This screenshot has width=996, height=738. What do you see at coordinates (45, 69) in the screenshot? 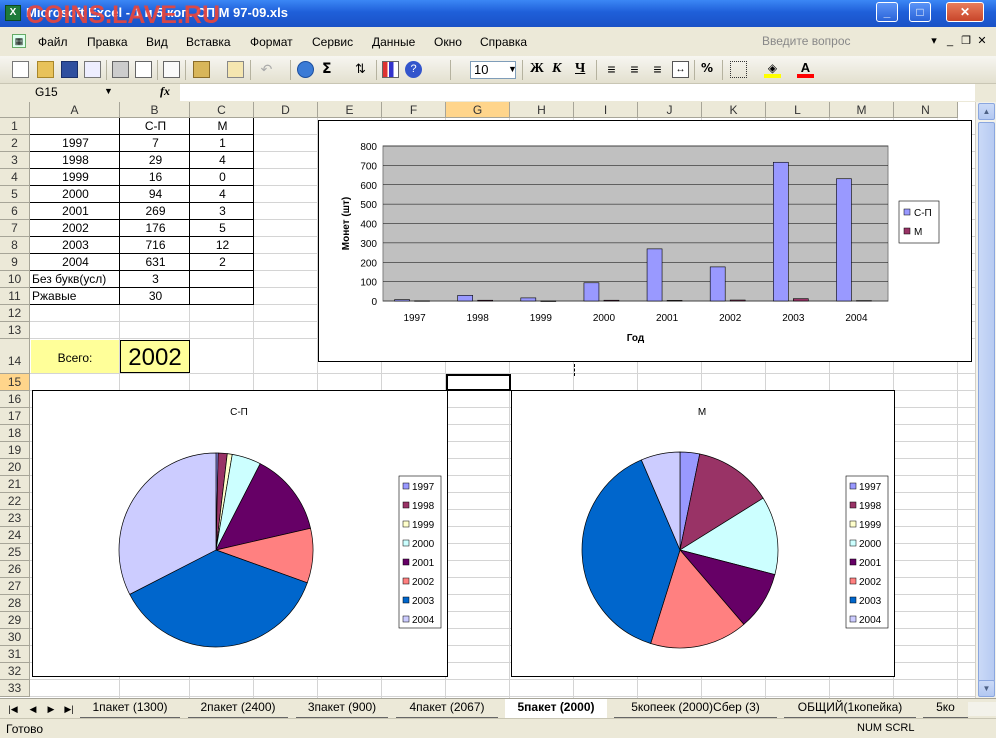
I see `open-icon` at bounding box center [45, 69].